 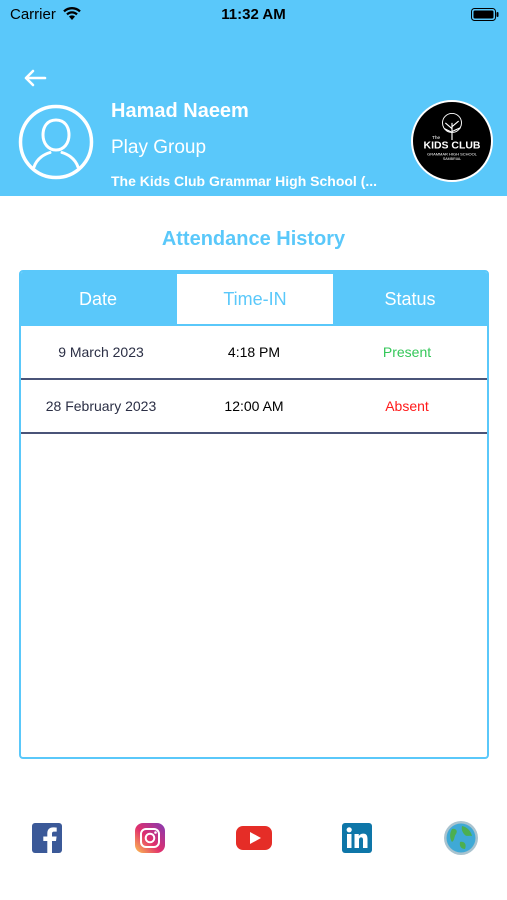 I want to click on status-time: 11:32 AM, so click(x=253, y=14).